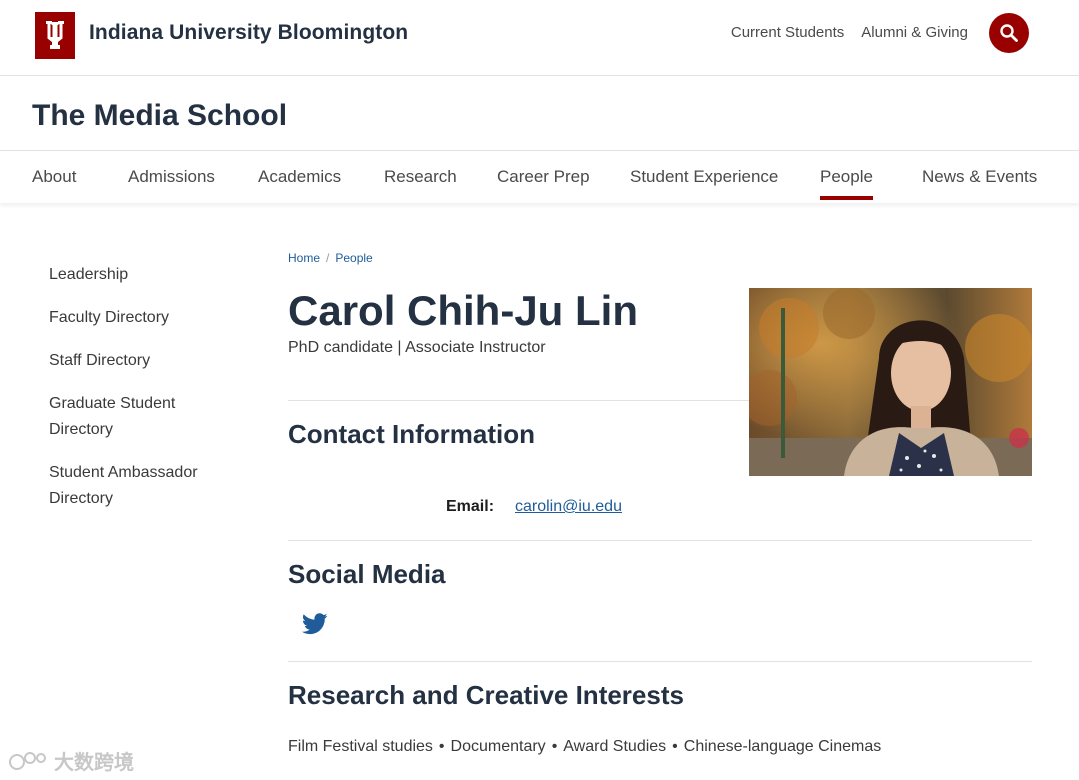  What do you see at coordinates (420, 177) in the screenshot?
I see `nav-item-research: Research` at bounding box center [420, 177].